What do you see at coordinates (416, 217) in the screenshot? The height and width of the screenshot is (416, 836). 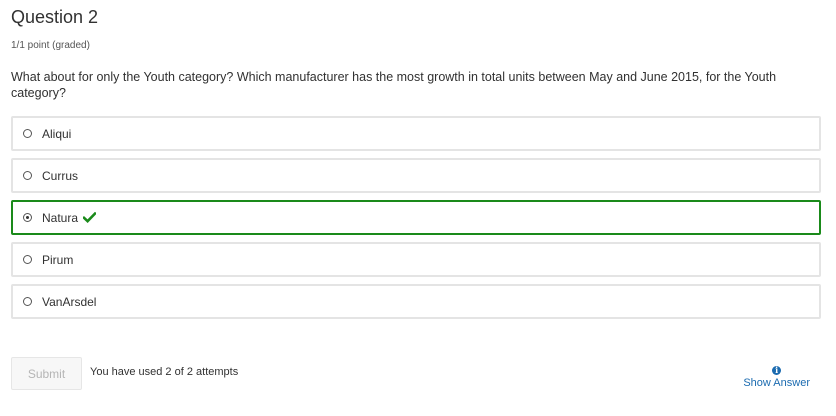 I see `option-natura: Natura` at bounding box center [416, 217].